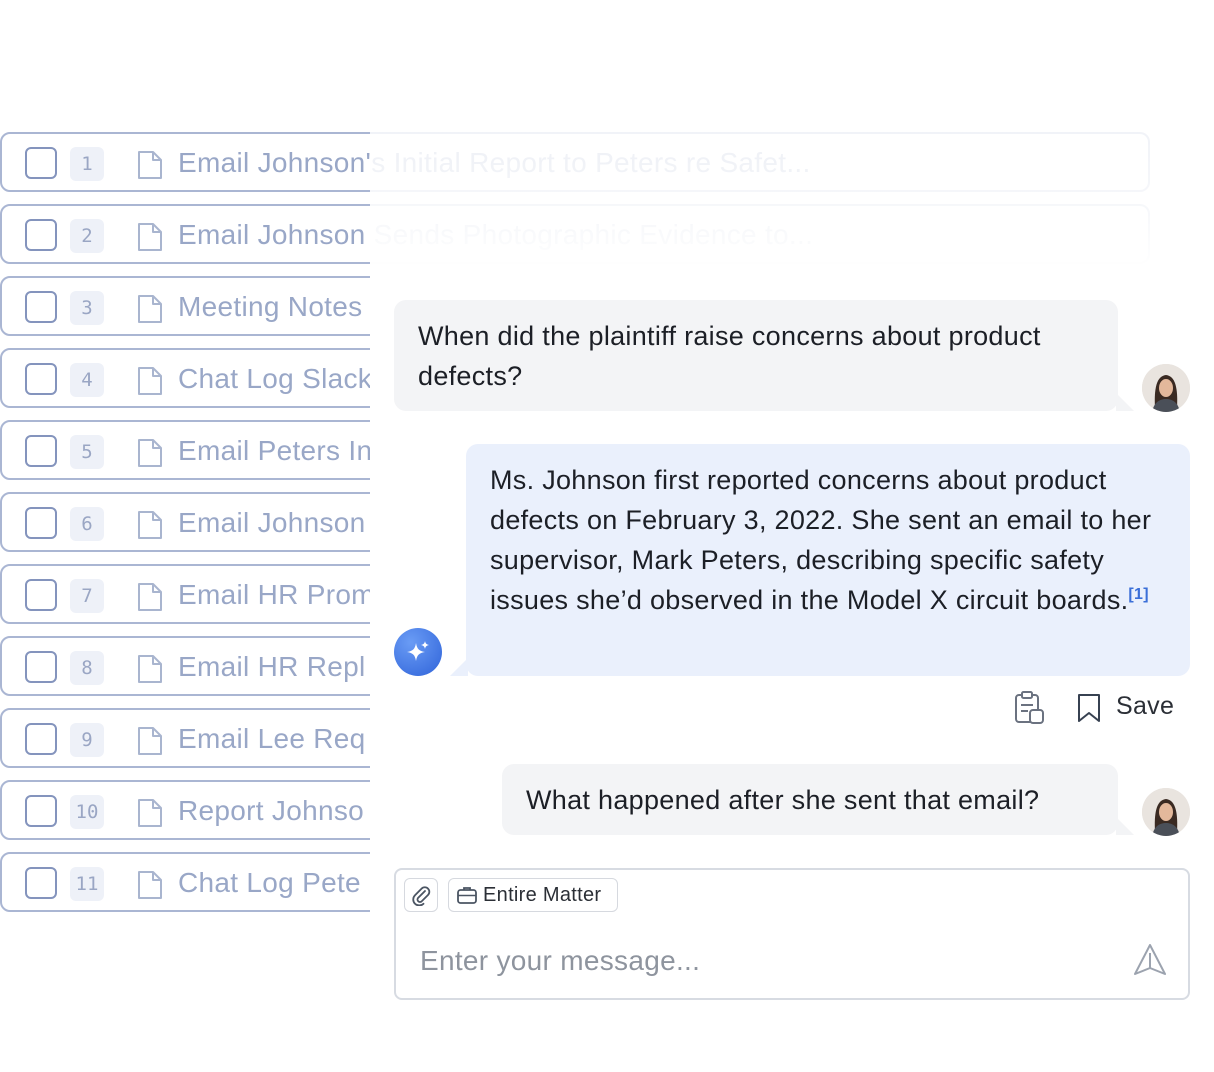 The height and width of the screenshot is (1072, 1214). I want to click on scope-selector: Entire Matter, so click(533, 895).